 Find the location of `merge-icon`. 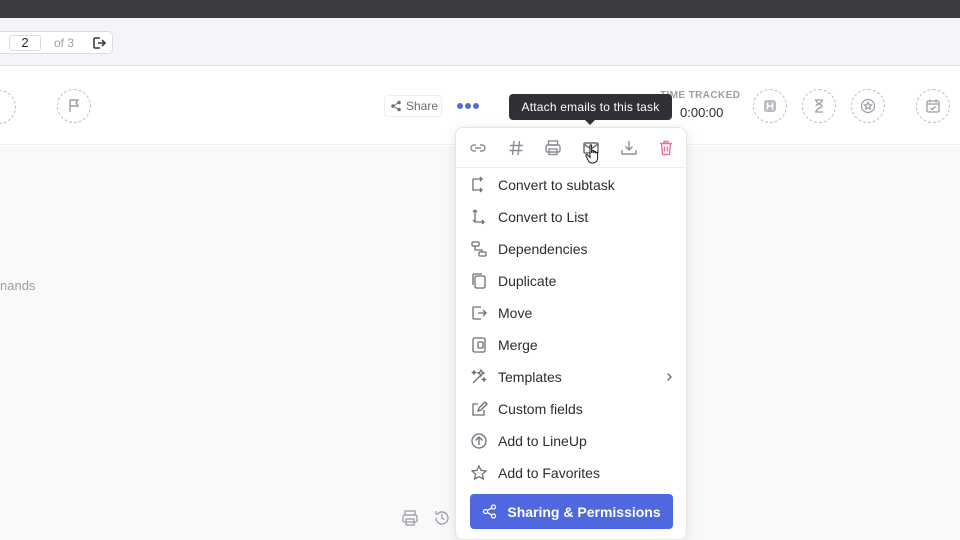

merge-icon is located at coordinates (479, 345).